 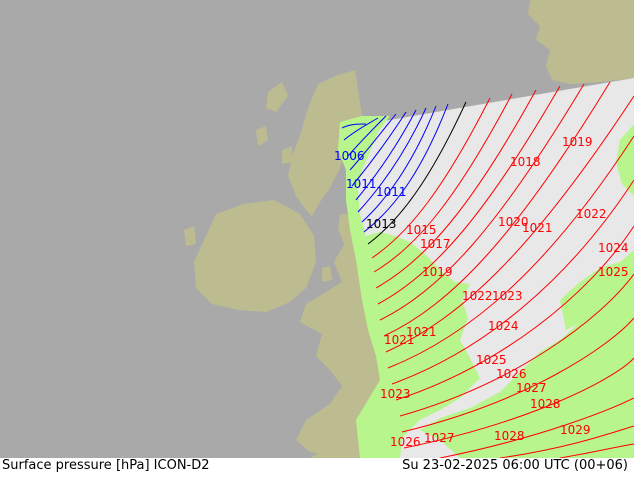 I want to click on isobar-label: 1018, so click(x=525, y=162).